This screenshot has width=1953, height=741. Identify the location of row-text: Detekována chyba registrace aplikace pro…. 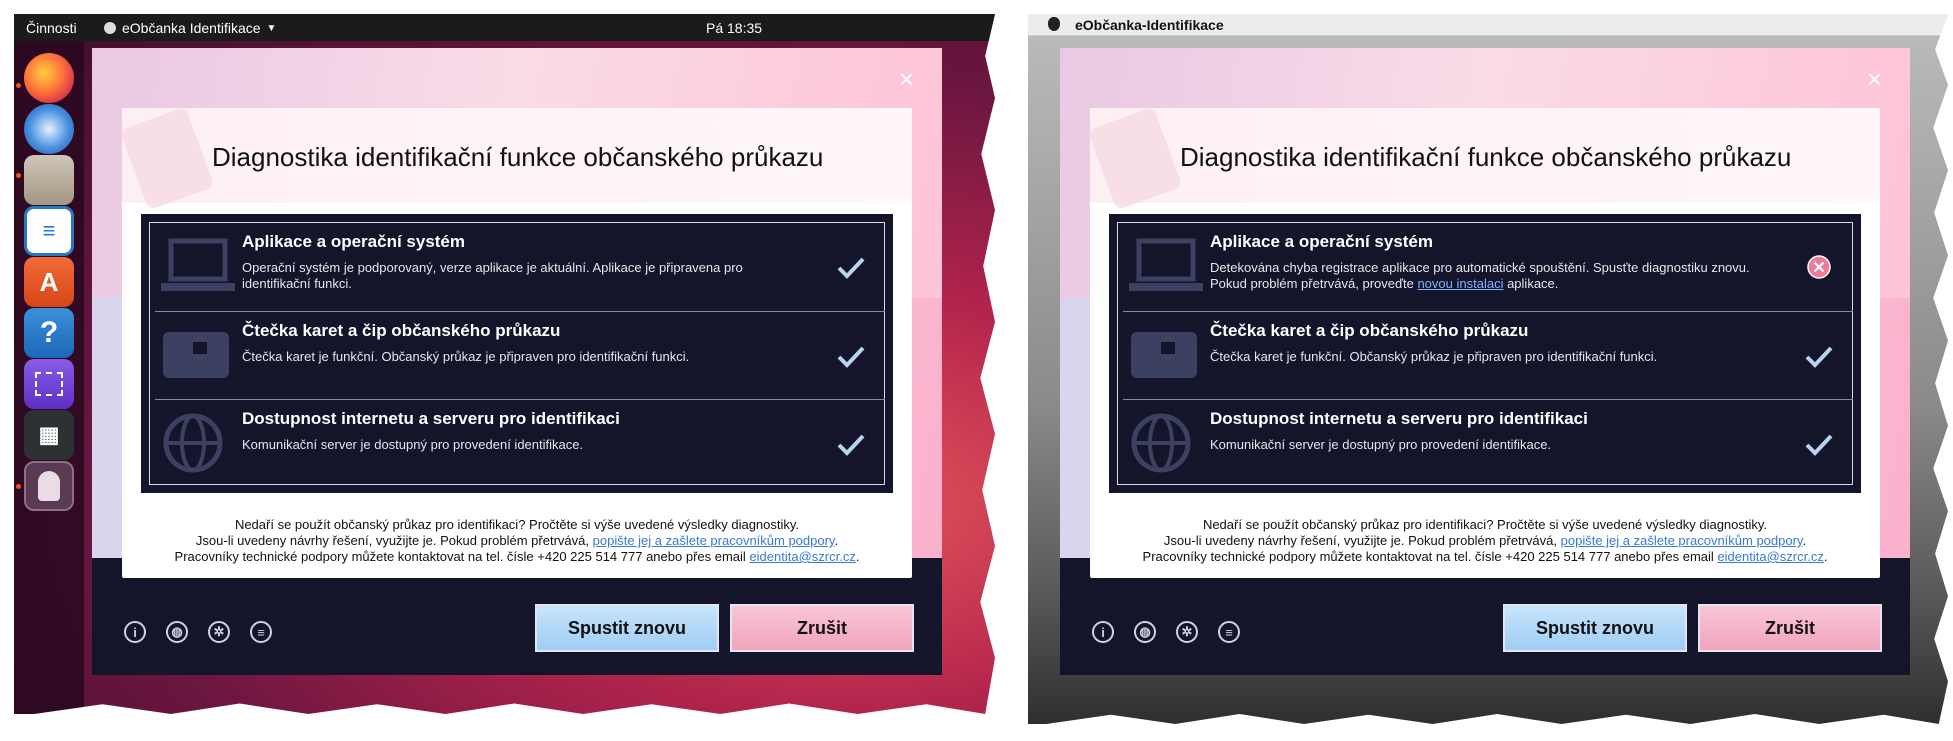
(1490, 276).